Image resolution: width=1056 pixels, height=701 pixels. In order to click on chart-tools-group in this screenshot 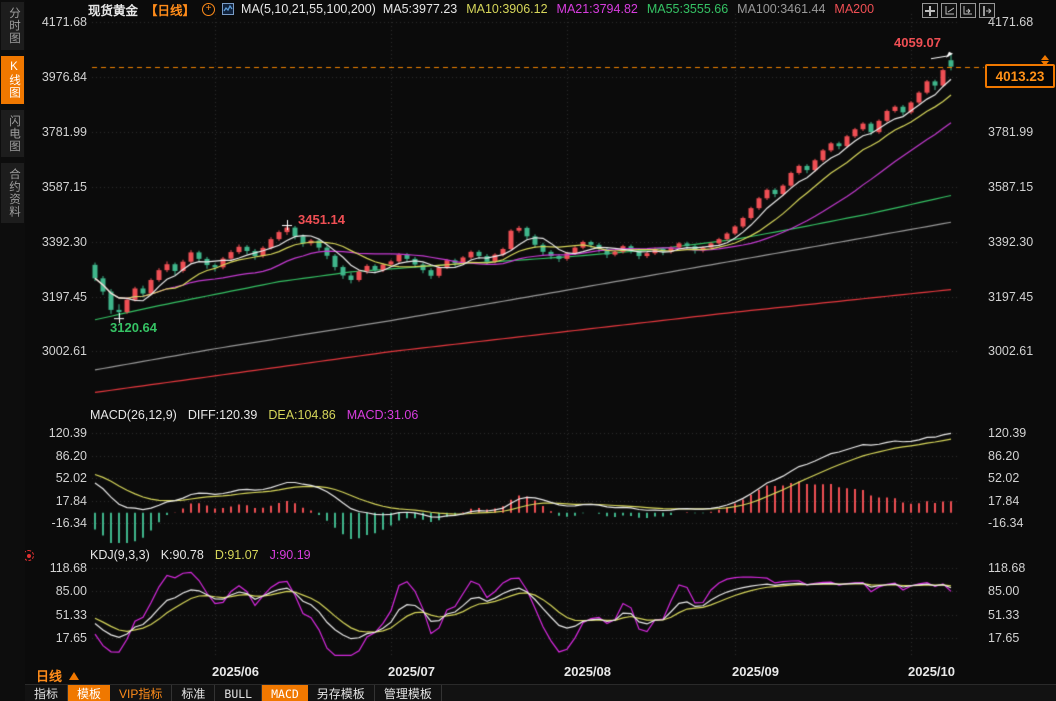, I will do `click(958, 10)`.